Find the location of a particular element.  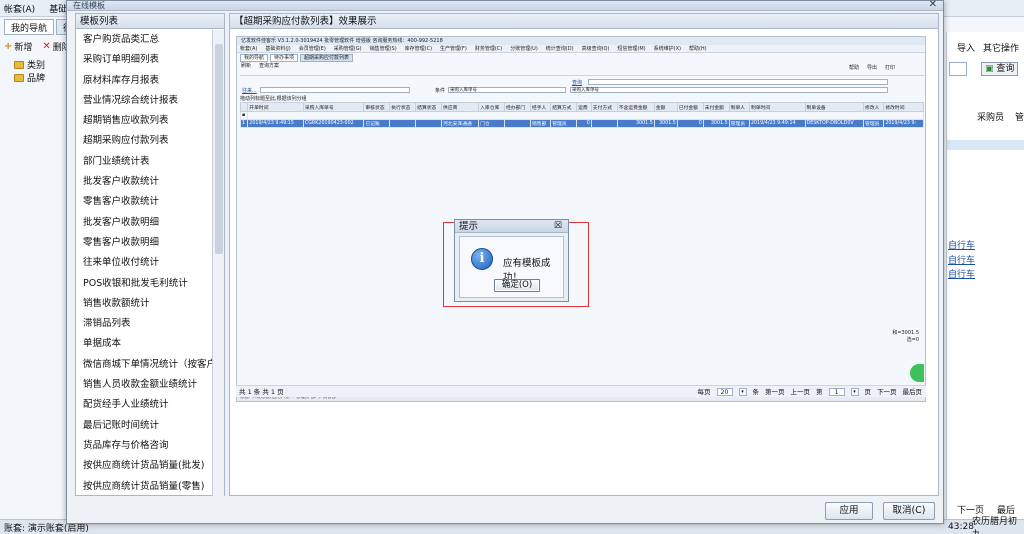

floating-widget is located at coordinates (917, 373).